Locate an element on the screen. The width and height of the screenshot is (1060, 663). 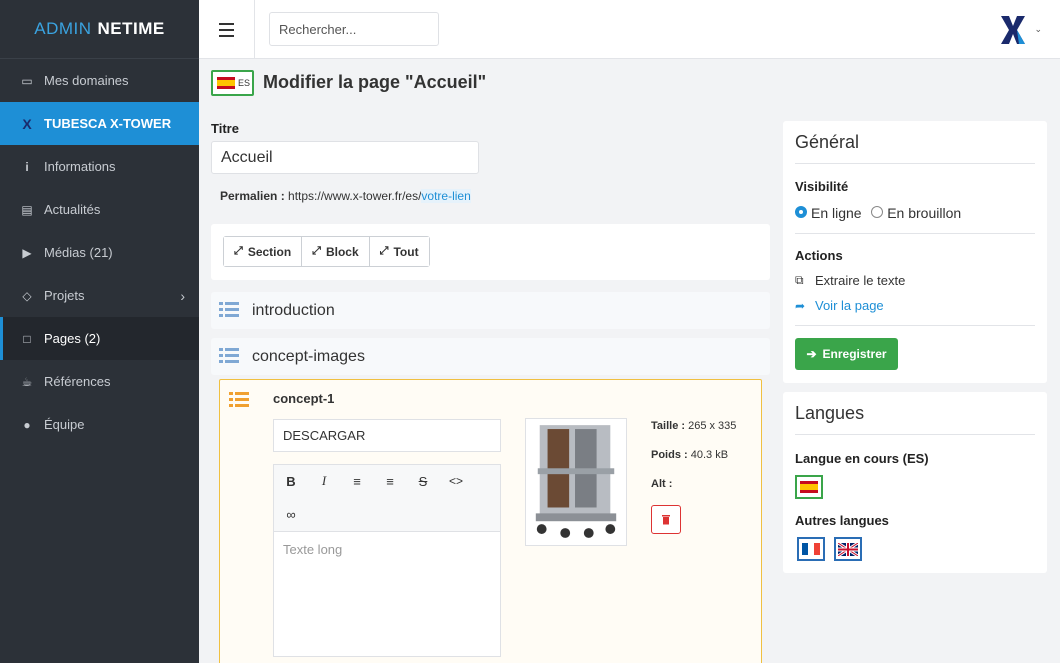
brand-part1: ADMIN is located at coordinates (63, 28).